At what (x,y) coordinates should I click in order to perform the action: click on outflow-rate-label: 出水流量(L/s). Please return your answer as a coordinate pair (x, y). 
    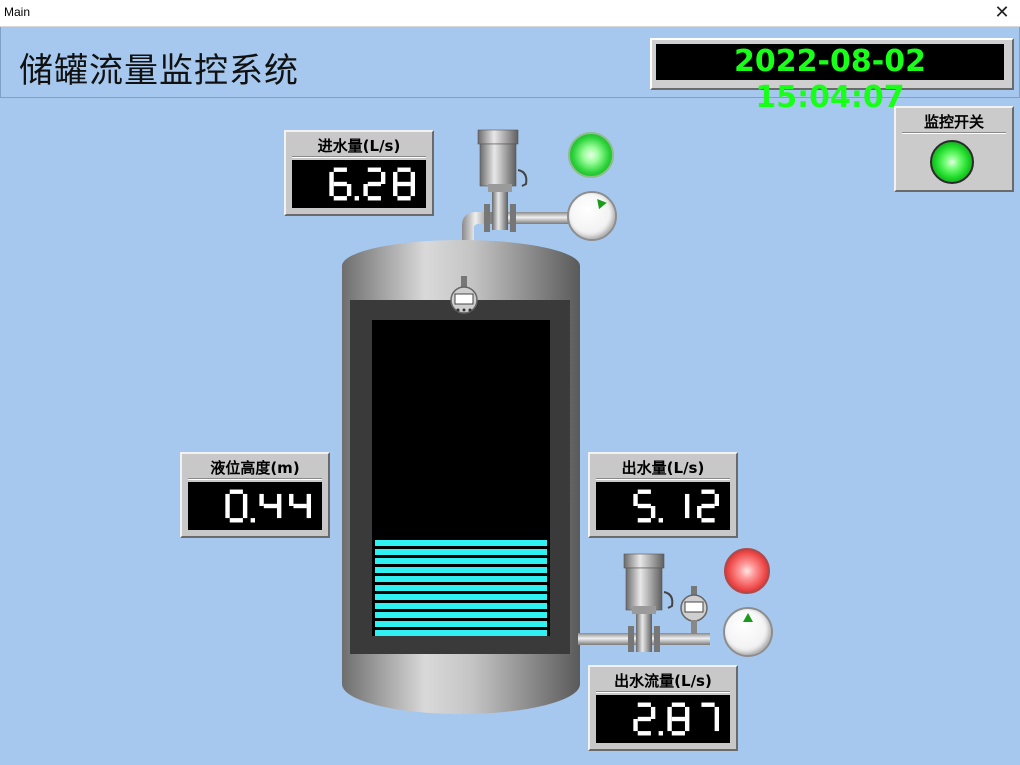
    Looking at the image, I should click on (663, 681).